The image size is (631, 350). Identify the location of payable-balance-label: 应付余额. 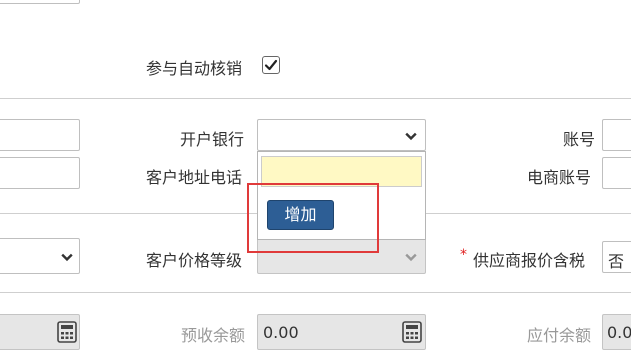
(559, 335).